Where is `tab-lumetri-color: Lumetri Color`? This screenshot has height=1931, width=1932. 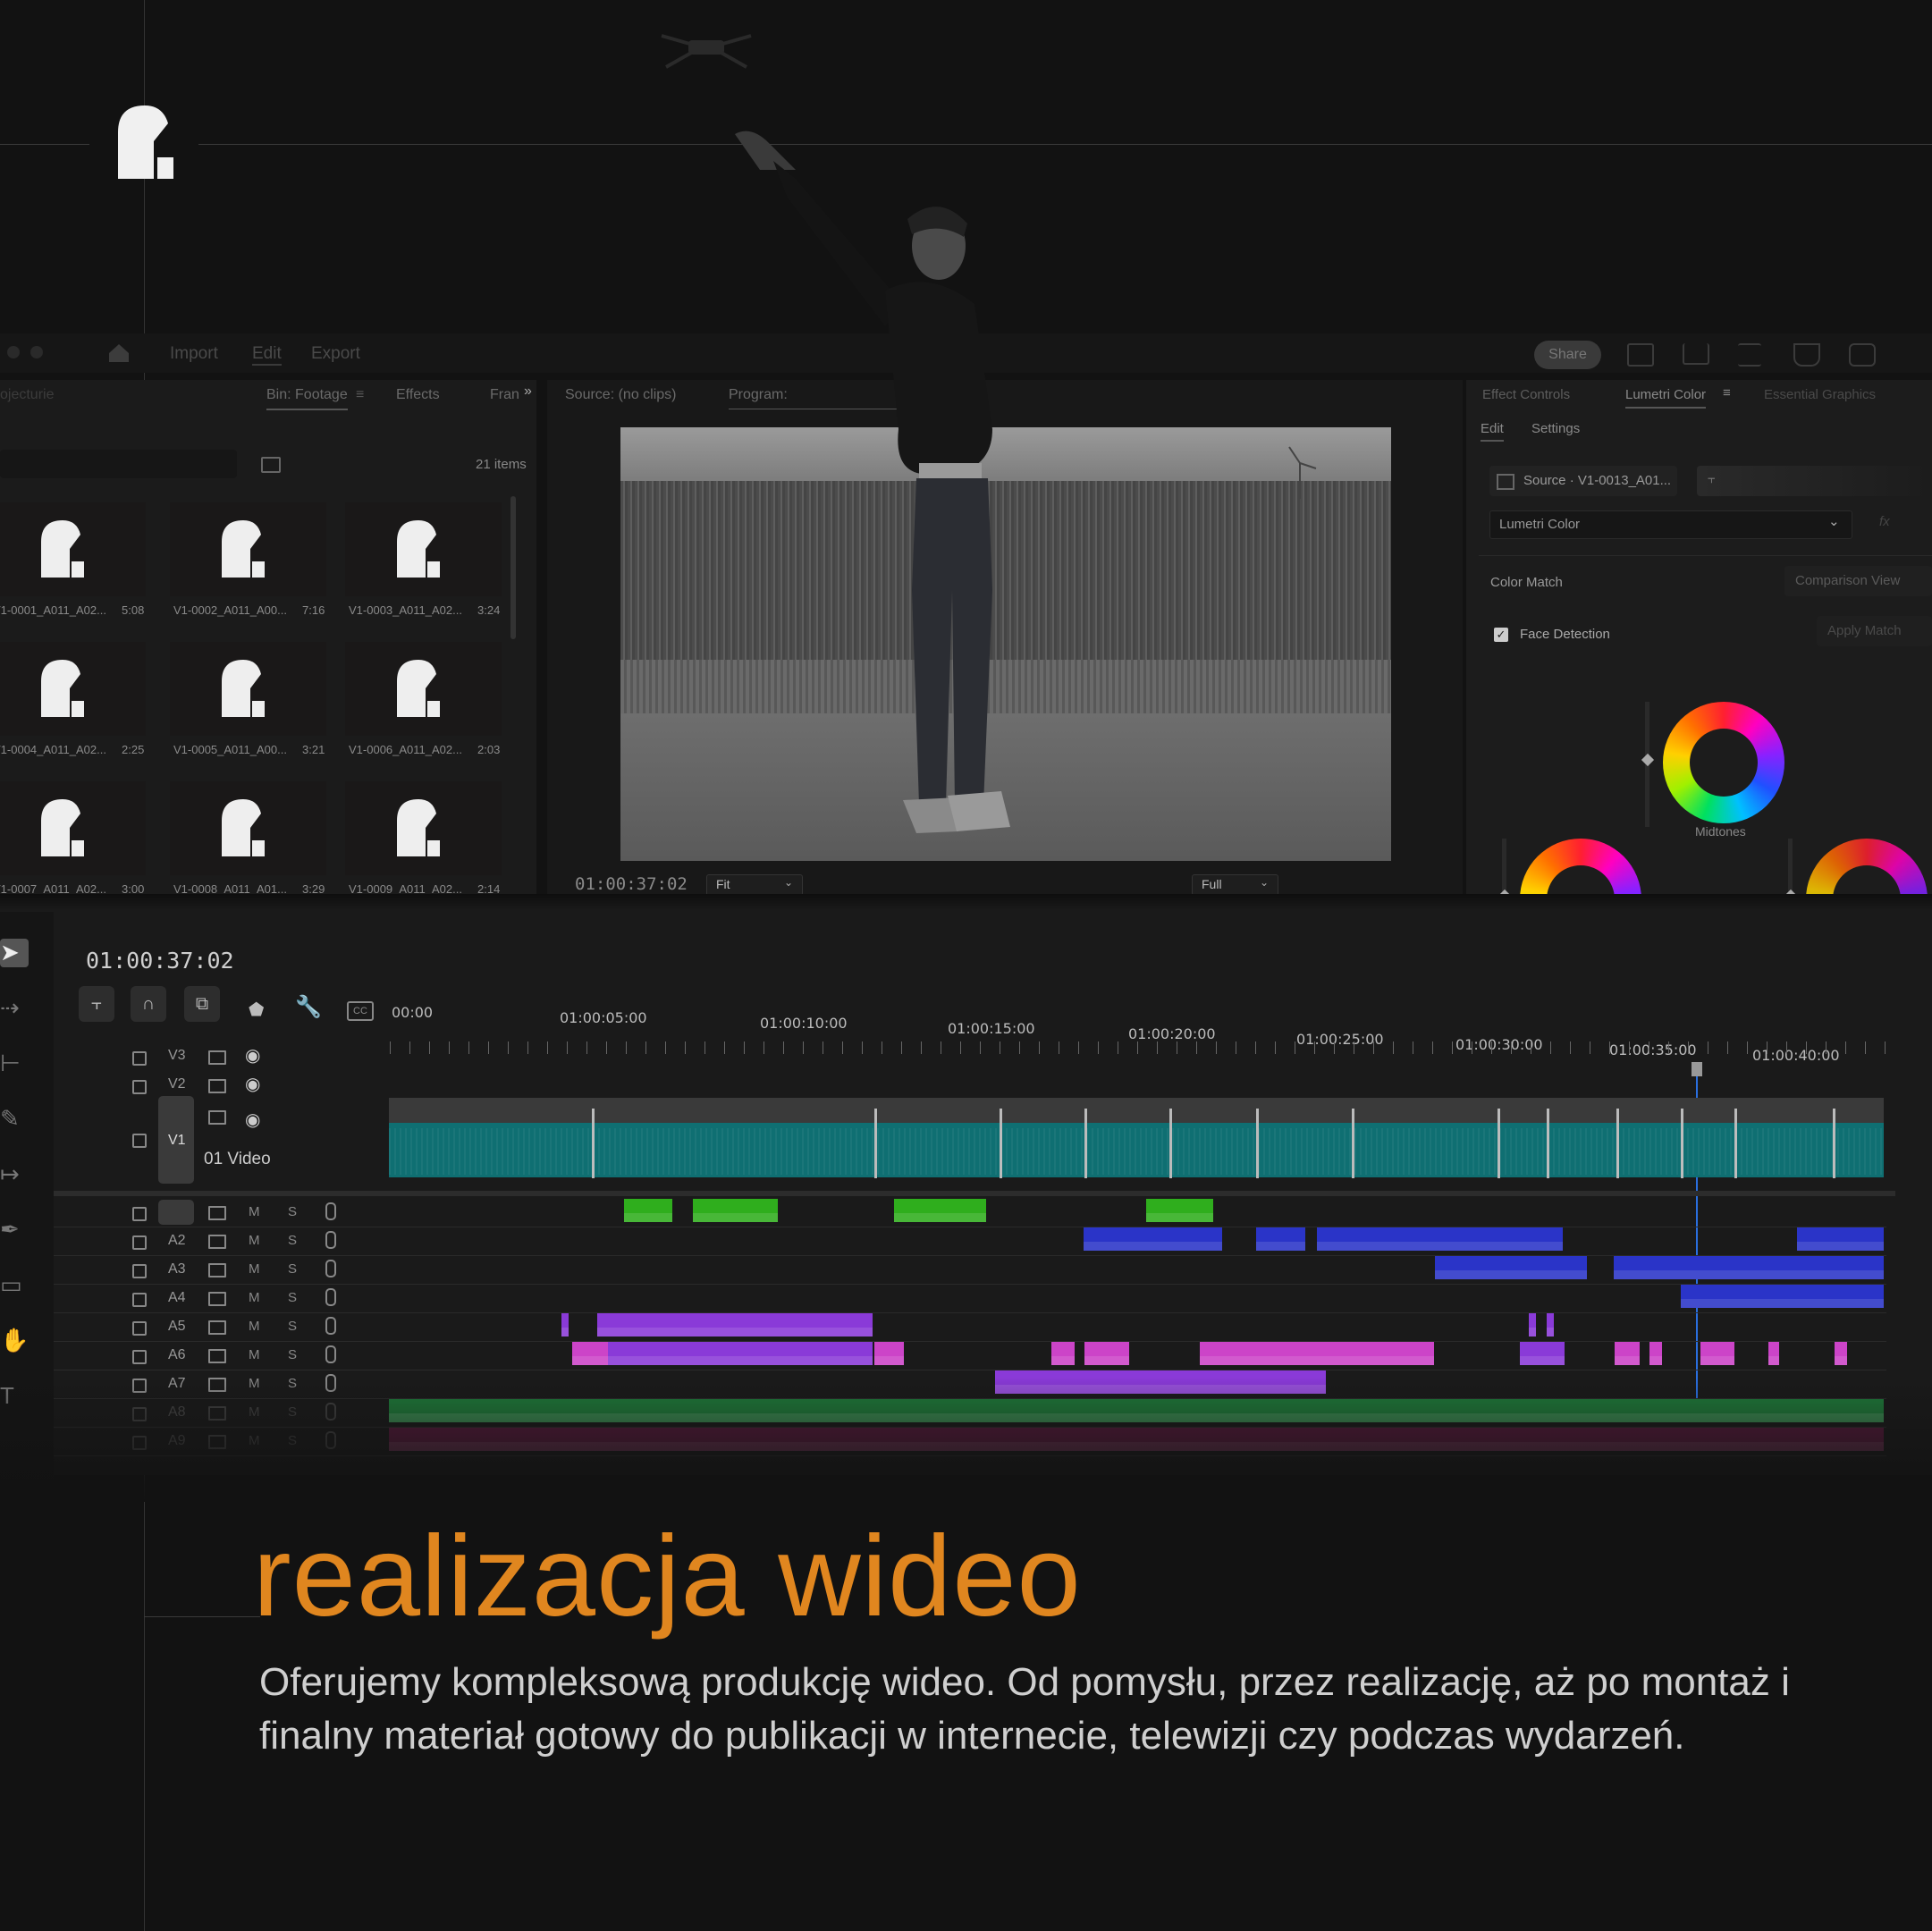 tab-lumetri-color: Lumetri Color is located at coordinates (1666, 398).